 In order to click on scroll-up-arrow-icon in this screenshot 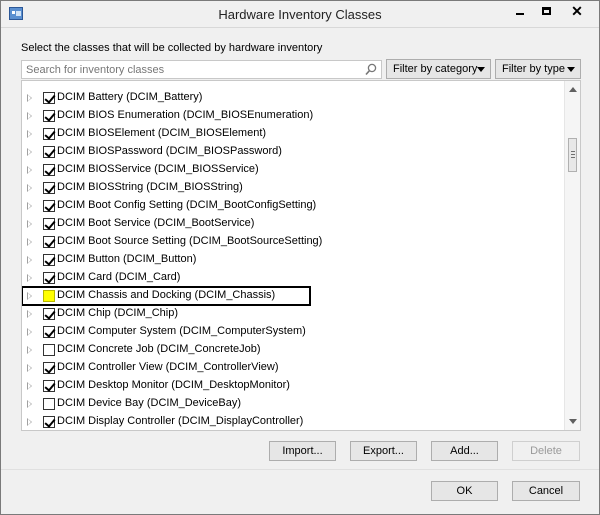, I will do `click(573, 89)`.